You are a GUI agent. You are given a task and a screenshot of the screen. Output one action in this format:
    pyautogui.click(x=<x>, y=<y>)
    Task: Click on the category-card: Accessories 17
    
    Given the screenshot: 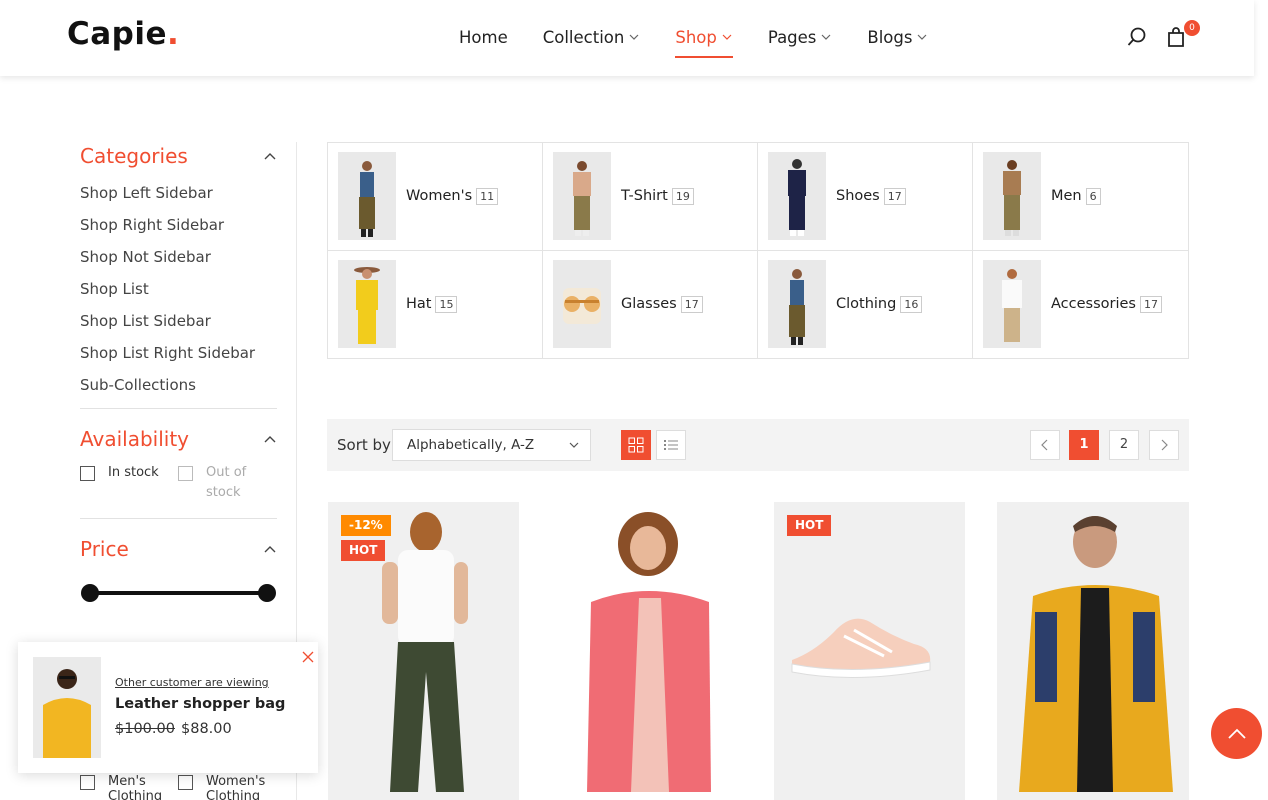 What is the action you would take?
    pyautogui.click(x=1080, y=305)
    